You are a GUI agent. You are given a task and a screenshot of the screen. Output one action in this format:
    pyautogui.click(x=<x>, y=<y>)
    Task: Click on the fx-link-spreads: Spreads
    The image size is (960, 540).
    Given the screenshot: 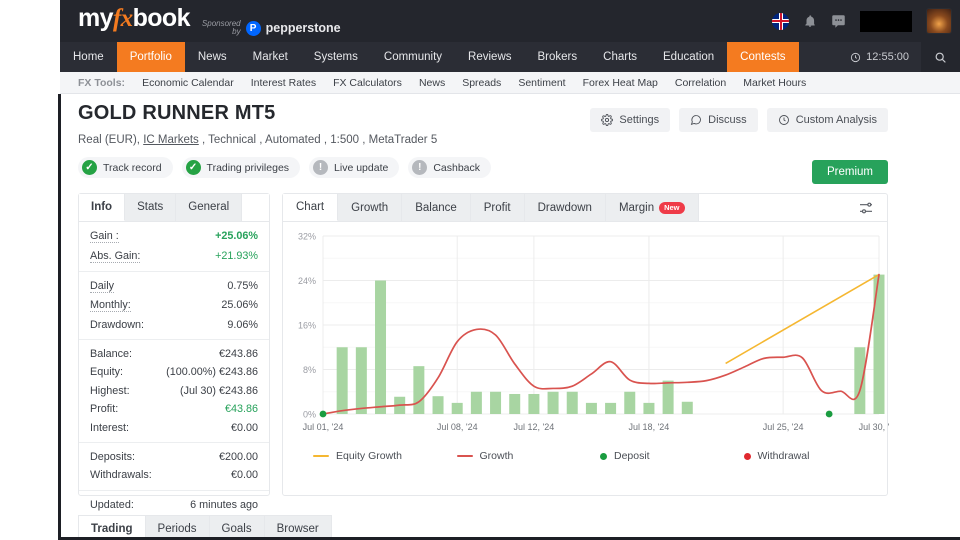 What is the action you would take?
    pyautogui.click(x=481, y=83)
    